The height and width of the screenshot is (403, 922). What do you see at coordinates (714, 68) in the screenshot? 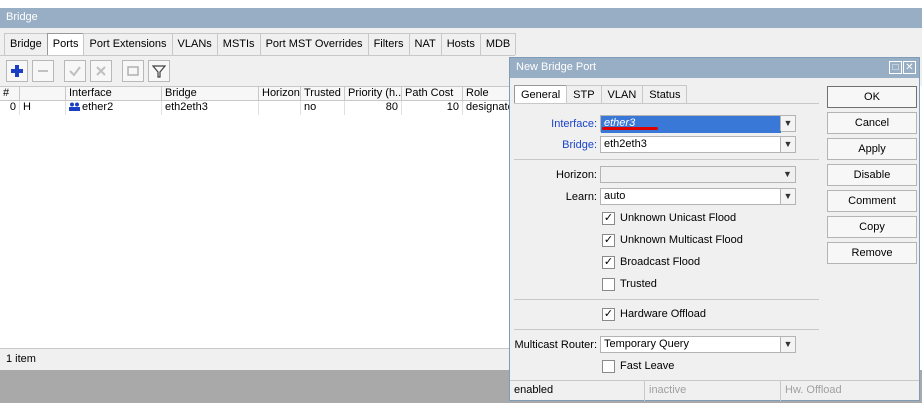
I see `dialog-titlebar: New Bridge Port □ ✕` at bounding box center [714, 68].